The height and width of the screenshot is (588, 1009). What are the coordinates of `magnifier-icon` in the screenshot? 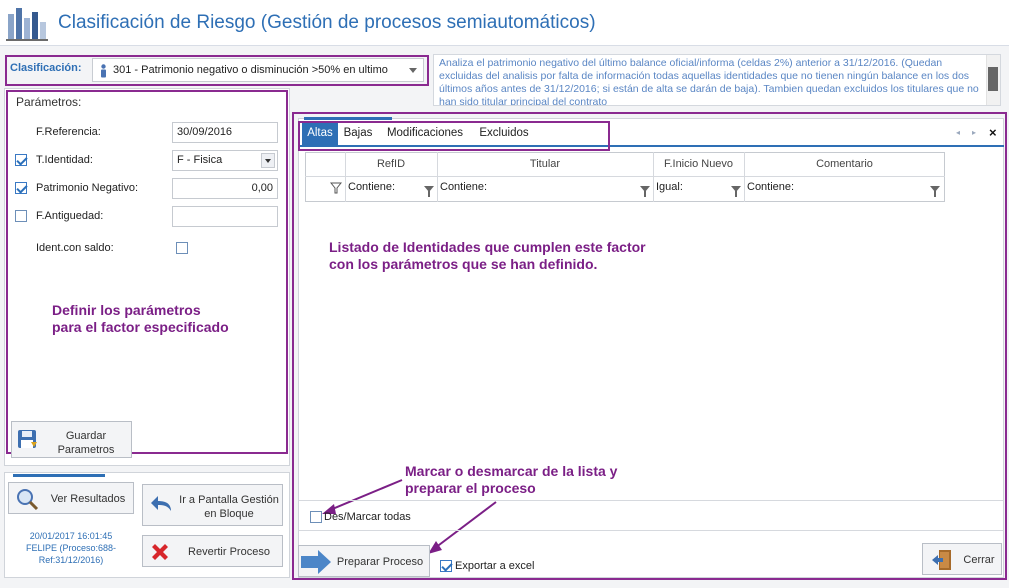 It's located at (27, 500).